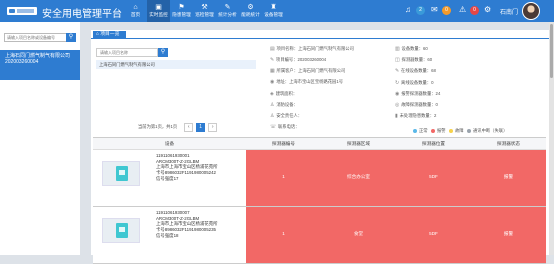  I want to click on nav-realtime-monitor: ▣ 实时监控, so click(158, 11).